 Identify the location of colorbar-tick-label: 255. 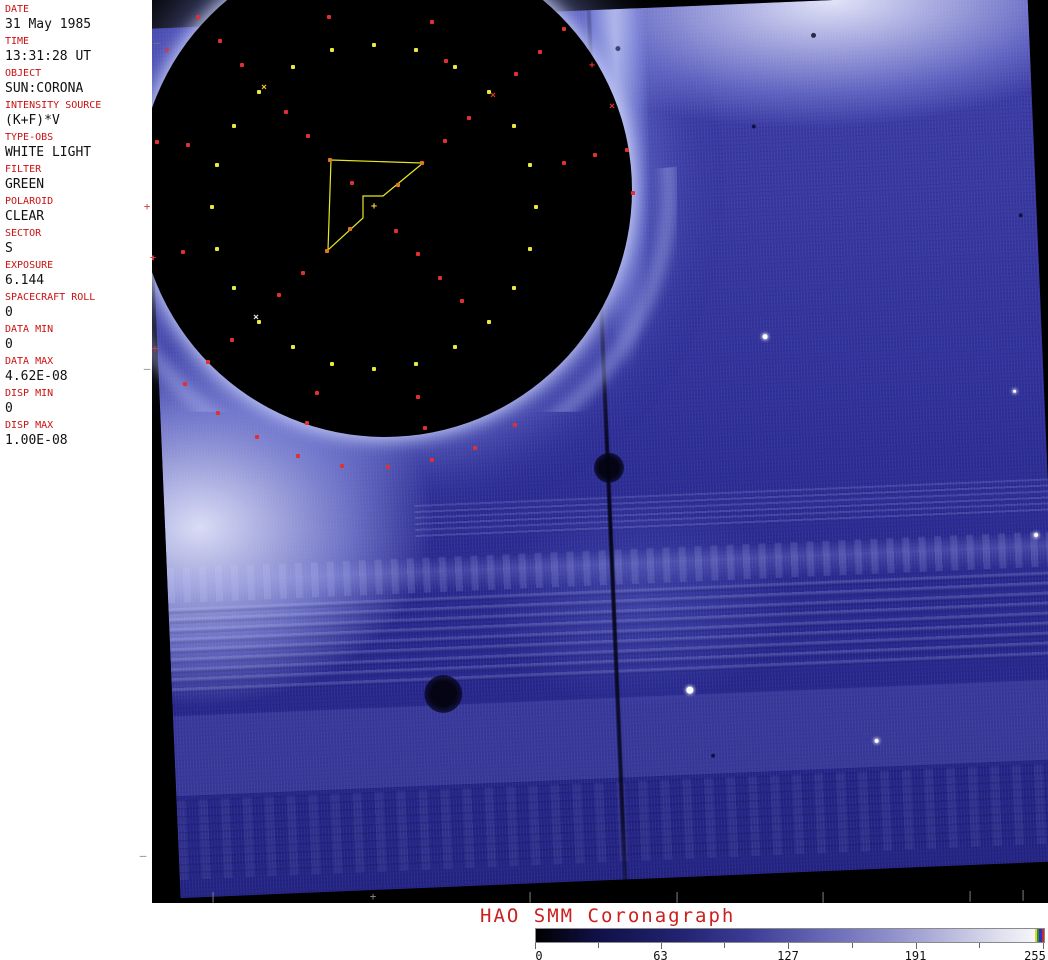
(1035, 954).